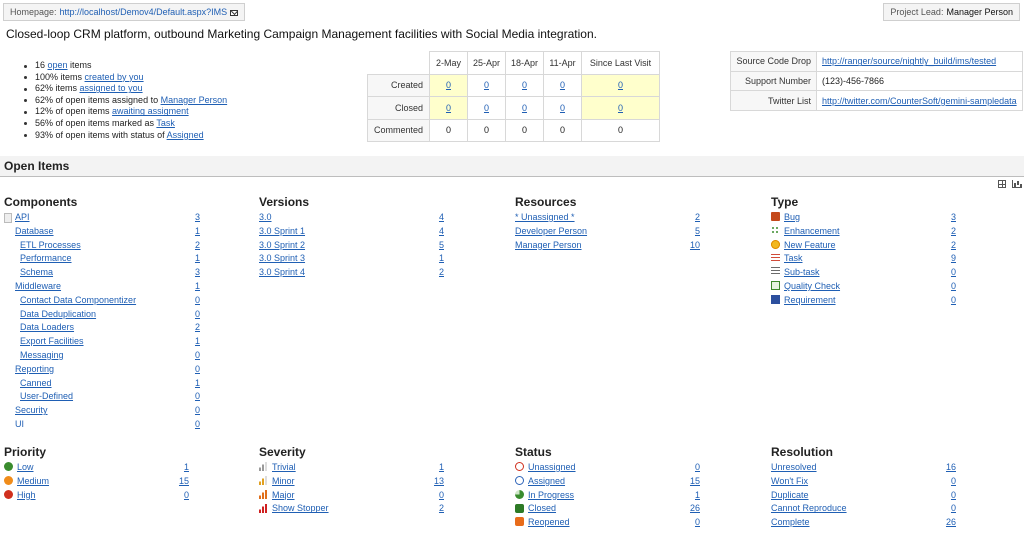 The width and height of the screenshot is (1024, 533). Describe the element at coordinates (282, 259) in the screenshot. I see `versions-item-label: 3.0 Sprint 3` at that location.